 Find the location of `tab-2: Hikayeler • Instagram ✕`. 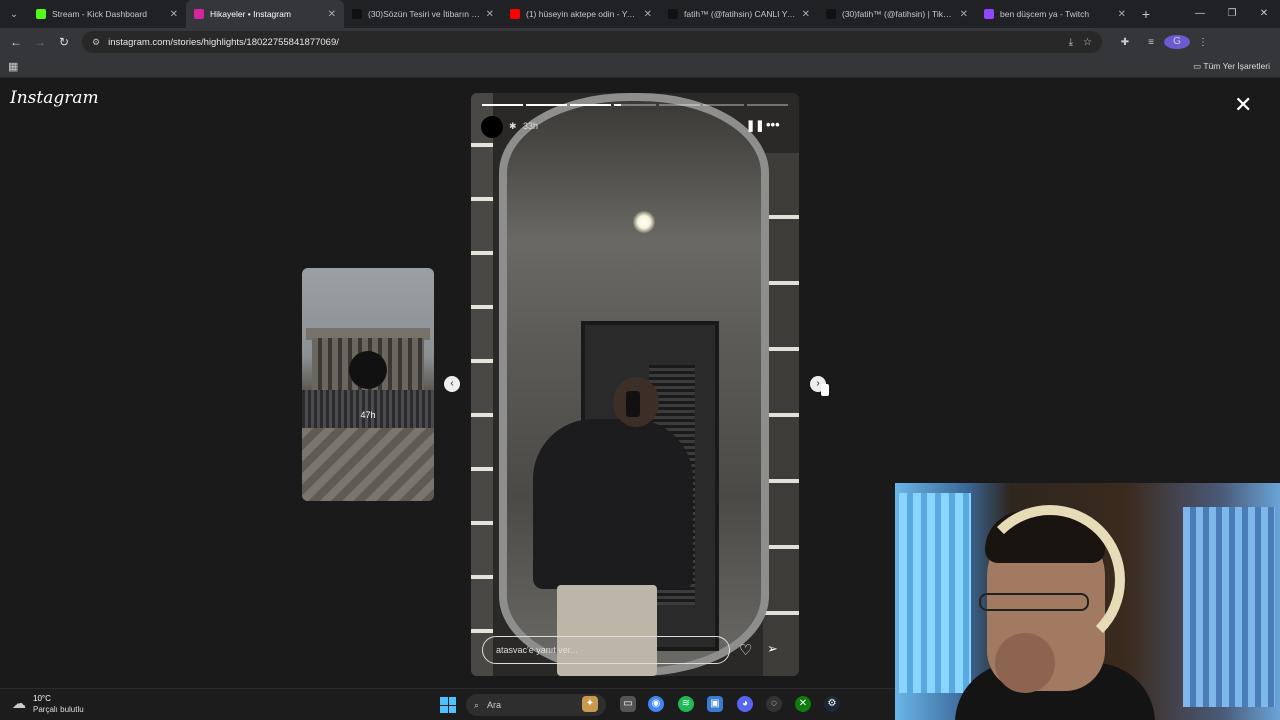

tab-2: Hikayeler • Instagram ✕ is located at coordinates (265, 14).